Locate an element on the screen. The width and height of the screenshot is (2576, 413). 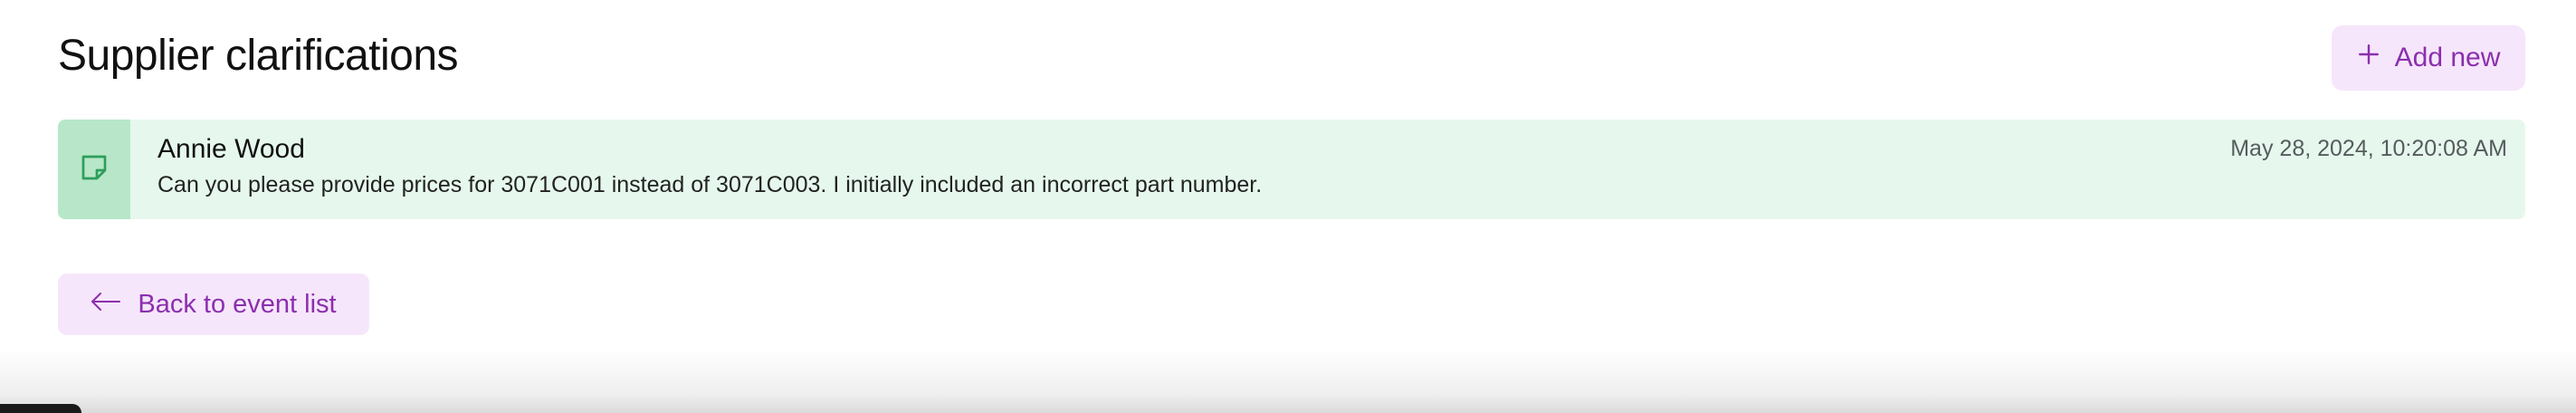
back-to-event-list-button: Back to event list is located at coordinates (214, 304).